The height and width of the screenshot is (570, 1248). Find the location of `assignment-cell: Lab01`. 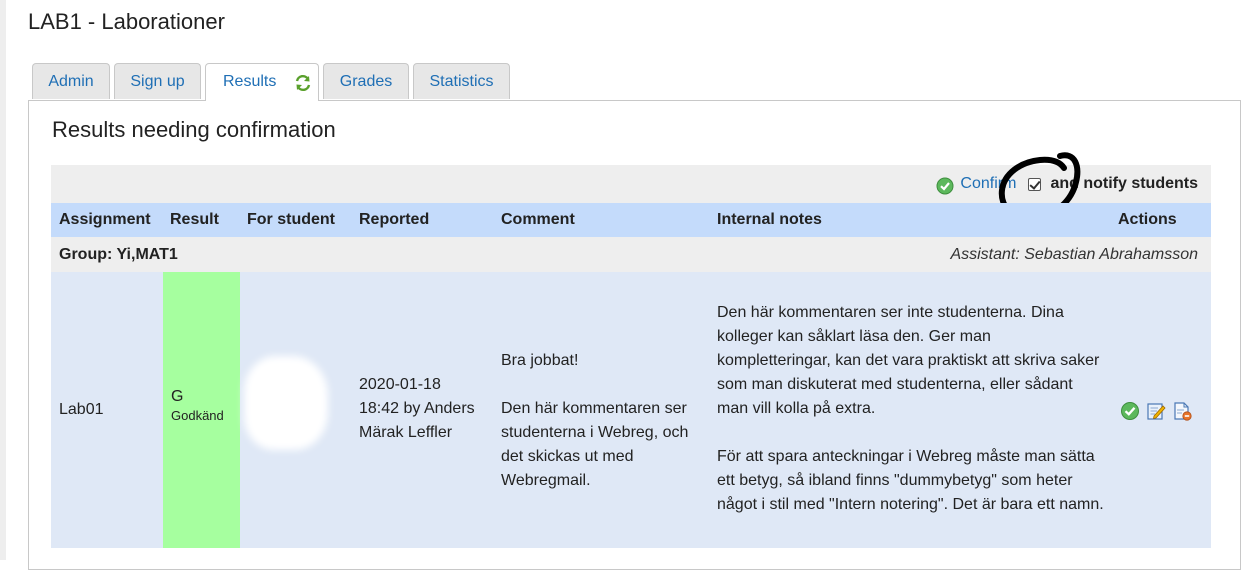

assignment-cell: Lab01 is located at coordinates (81, 410).